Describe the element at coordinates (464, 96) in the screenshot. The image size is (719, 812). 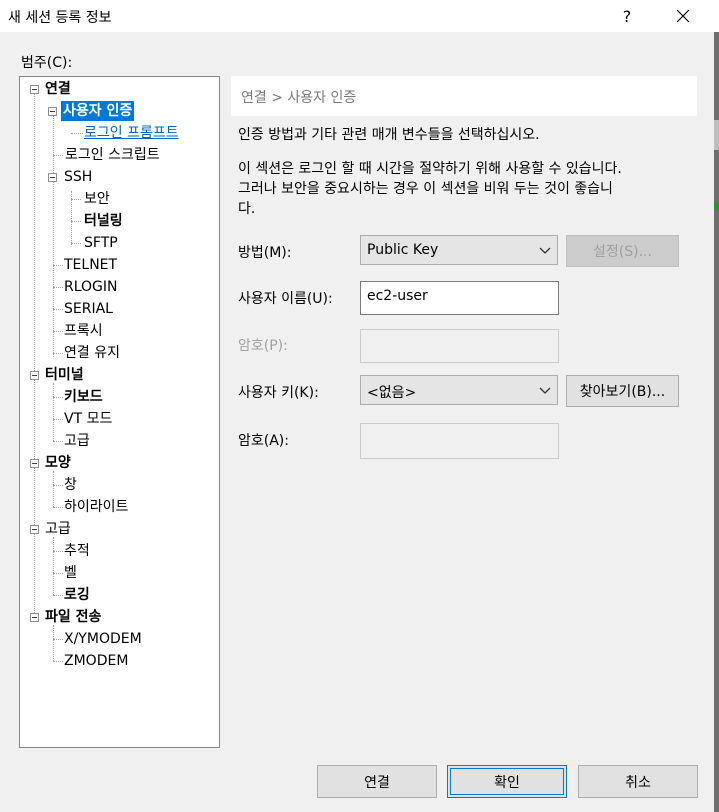
I see `breadcrumb: 연결 > 사용자 인증` at that location.